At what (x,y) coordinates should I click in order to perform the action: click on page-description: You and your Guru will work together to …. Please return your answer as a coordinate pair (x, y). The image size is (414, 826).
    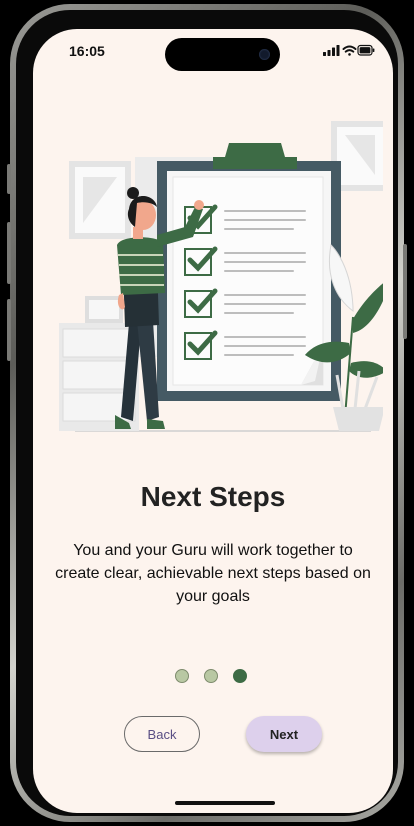
    Looking at the image, I should click on (213, 573).